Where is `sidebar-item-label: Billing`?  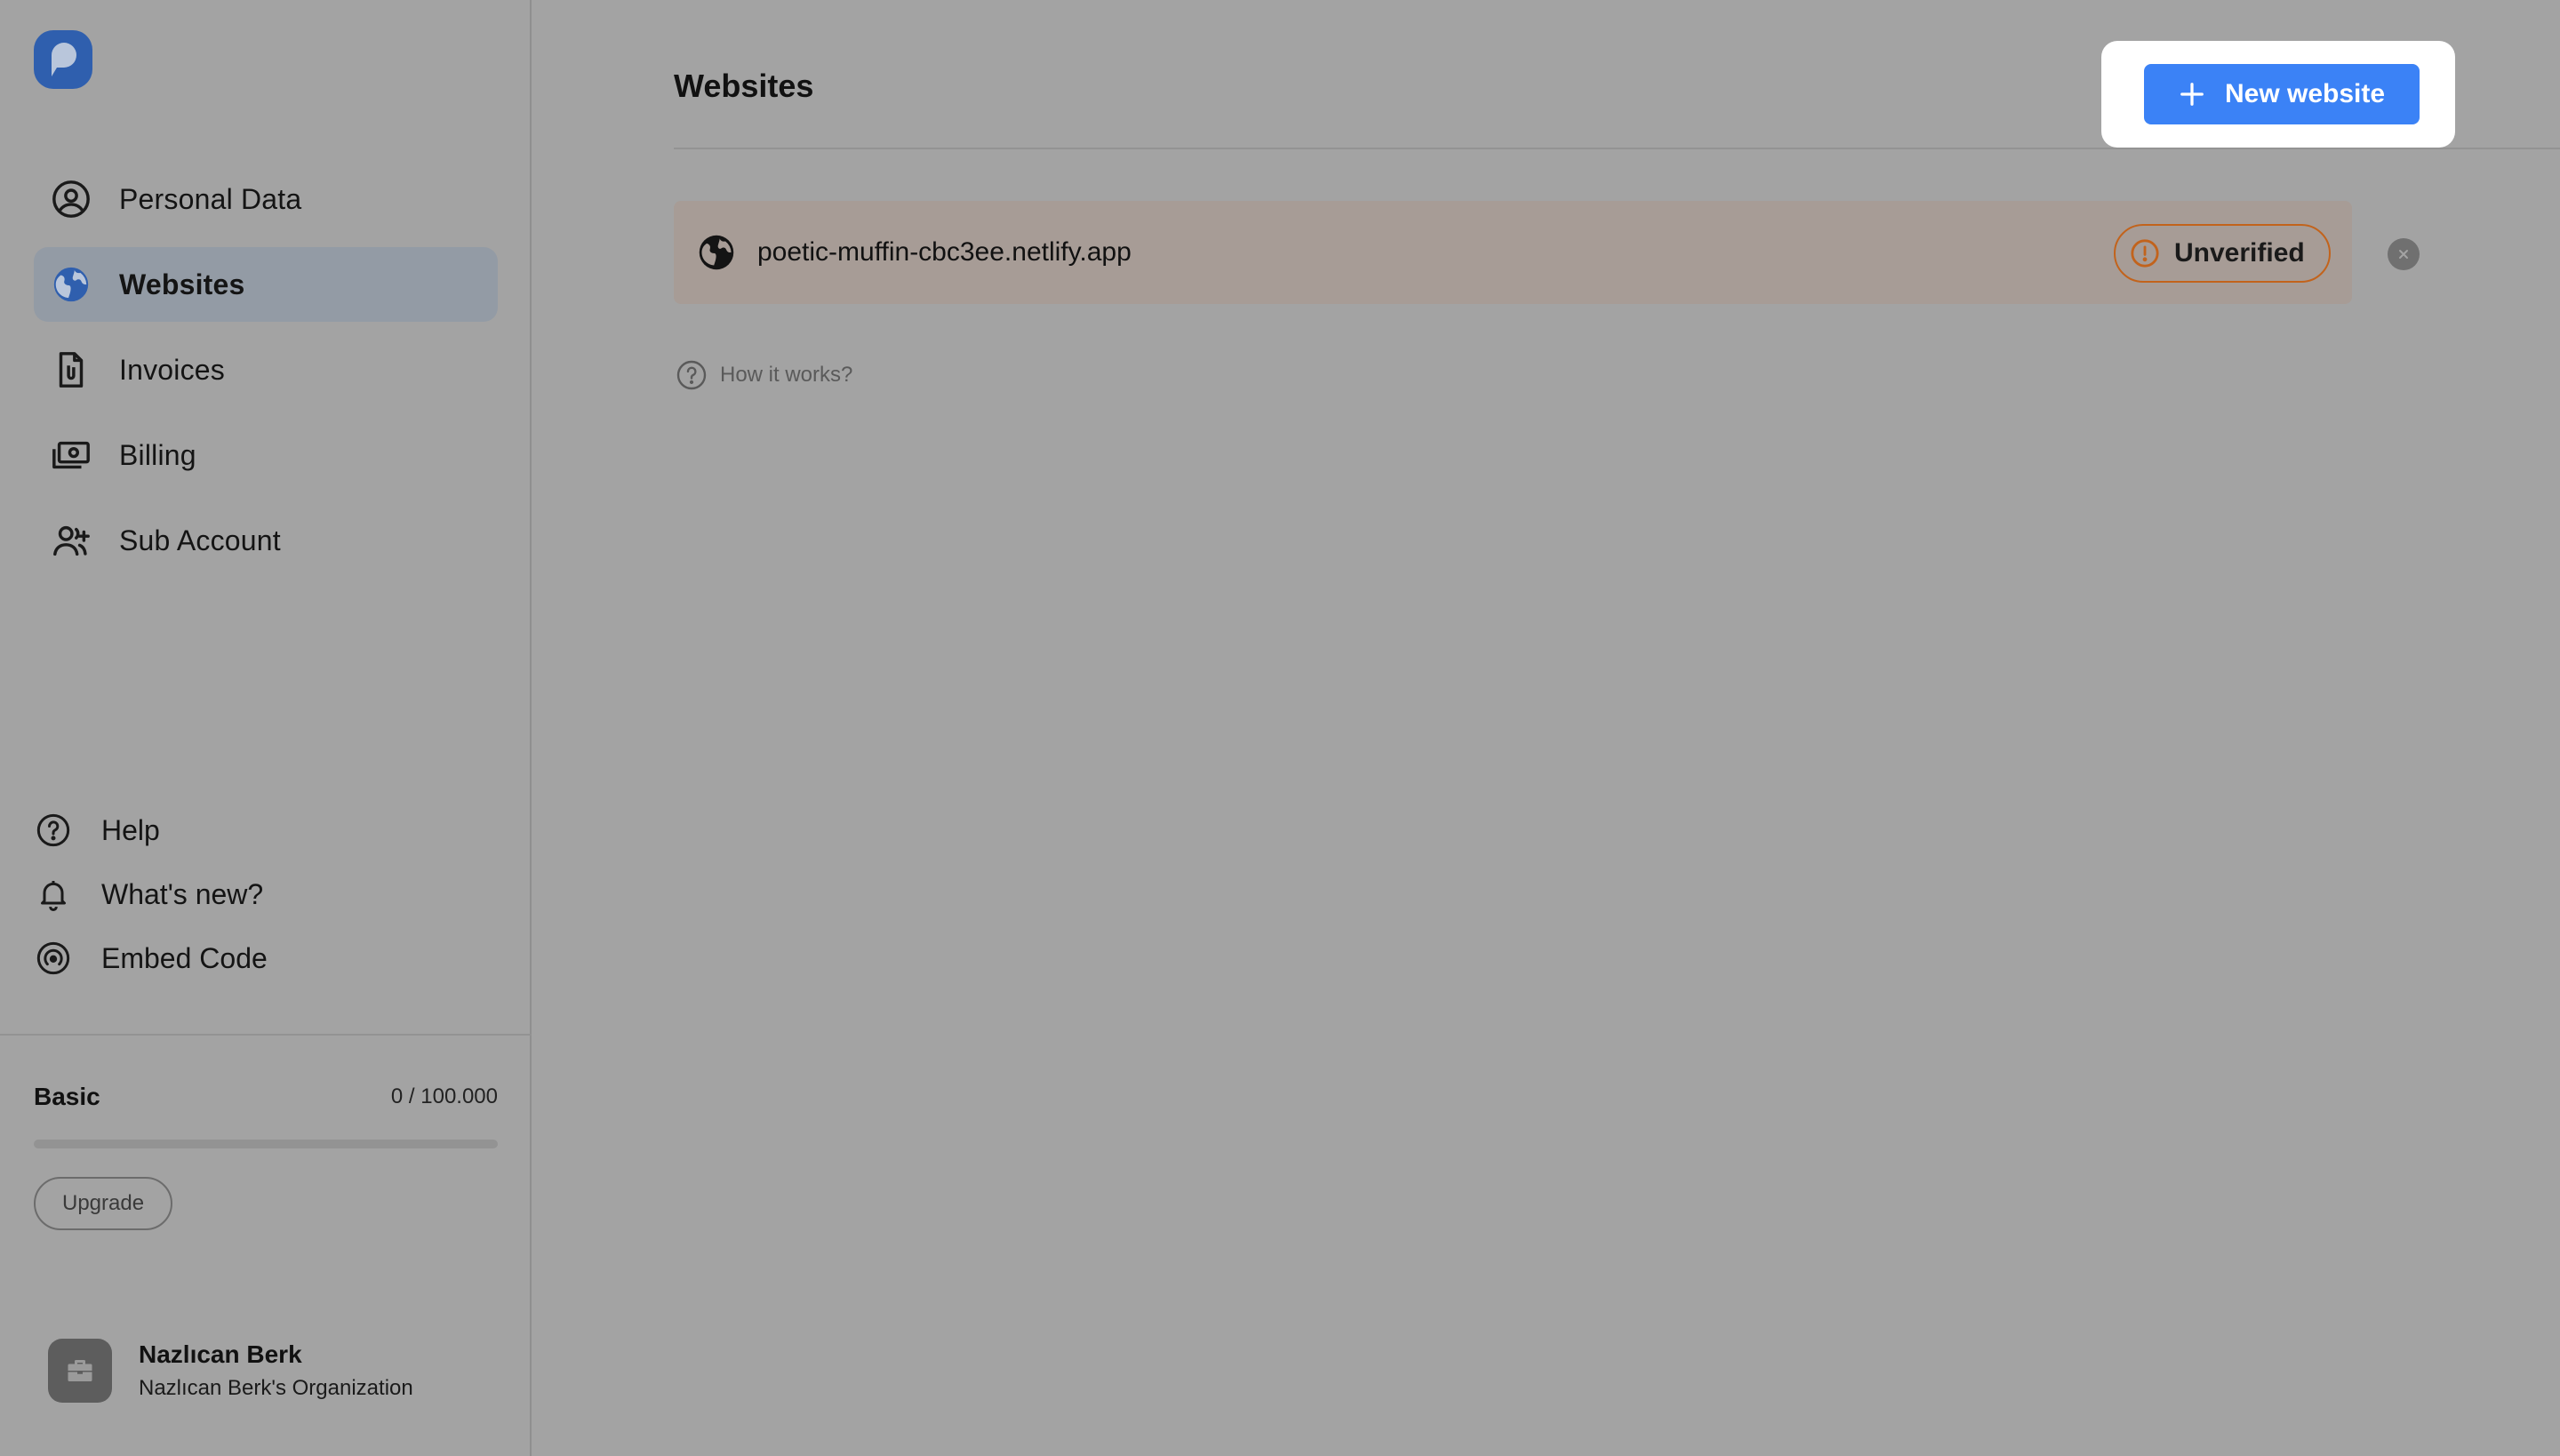 sidebar-item-label: Billing is located at coordinates (157, 454).